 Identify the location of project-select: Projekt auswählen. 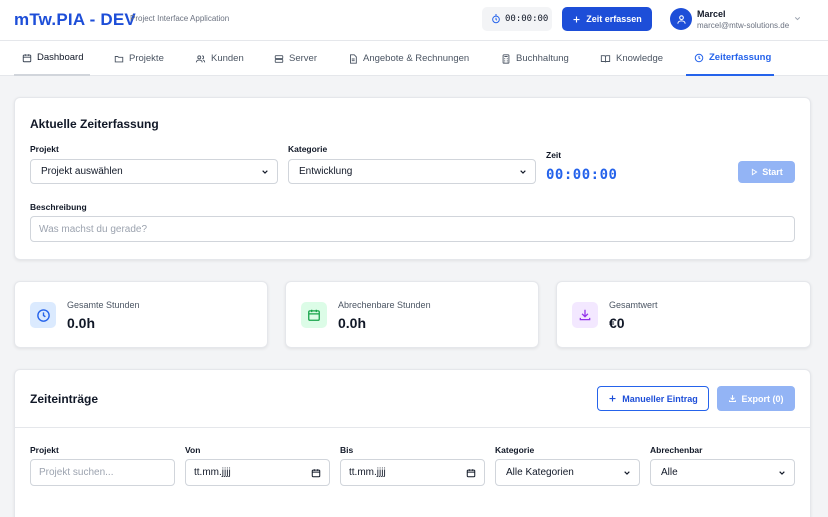
(154, 171).